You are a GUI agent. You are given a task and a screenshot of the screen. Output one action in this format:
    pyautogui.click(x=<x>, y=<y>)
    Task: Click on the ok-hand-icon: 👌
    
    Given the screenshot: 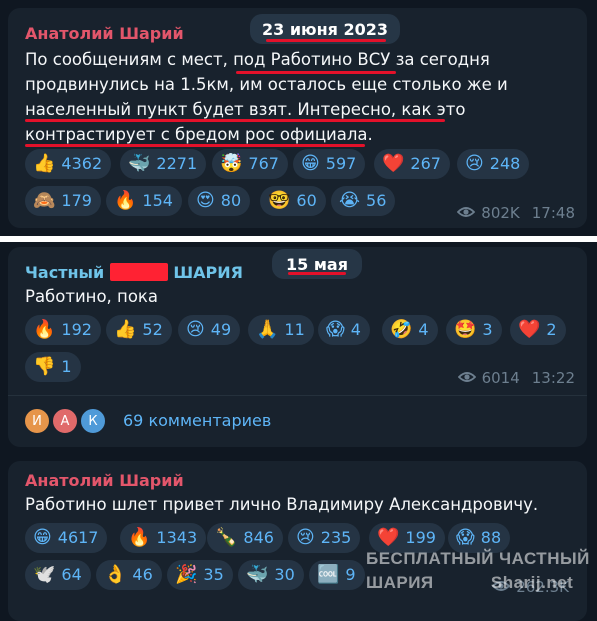 What is the action you would take?
    pyautogui.click(x=115, y=574)
    